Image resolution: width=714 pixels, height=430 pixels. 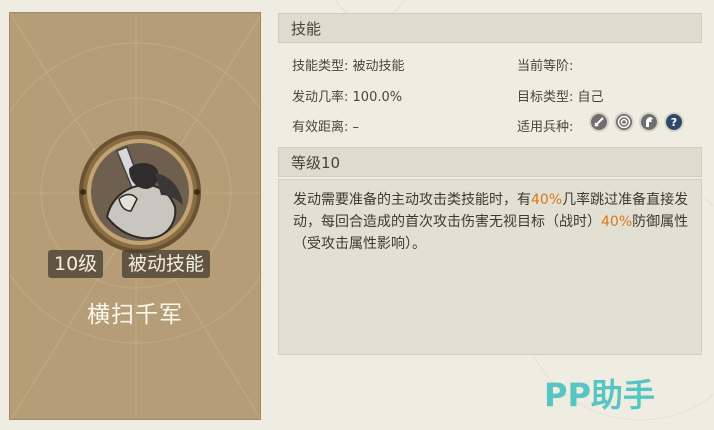 What do you see at coordinates (356, 127) in the screenshot?
I see `range-value: –` at bounding box center [356, 127].